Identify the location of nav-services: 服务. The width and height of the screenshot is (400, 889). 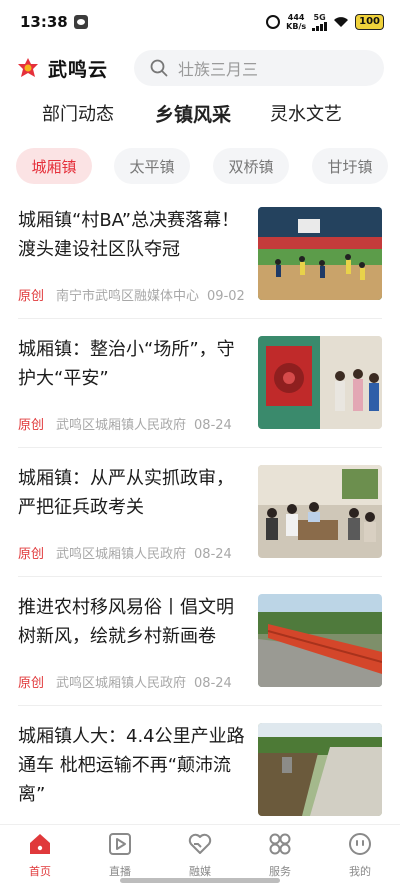
(280, 855).